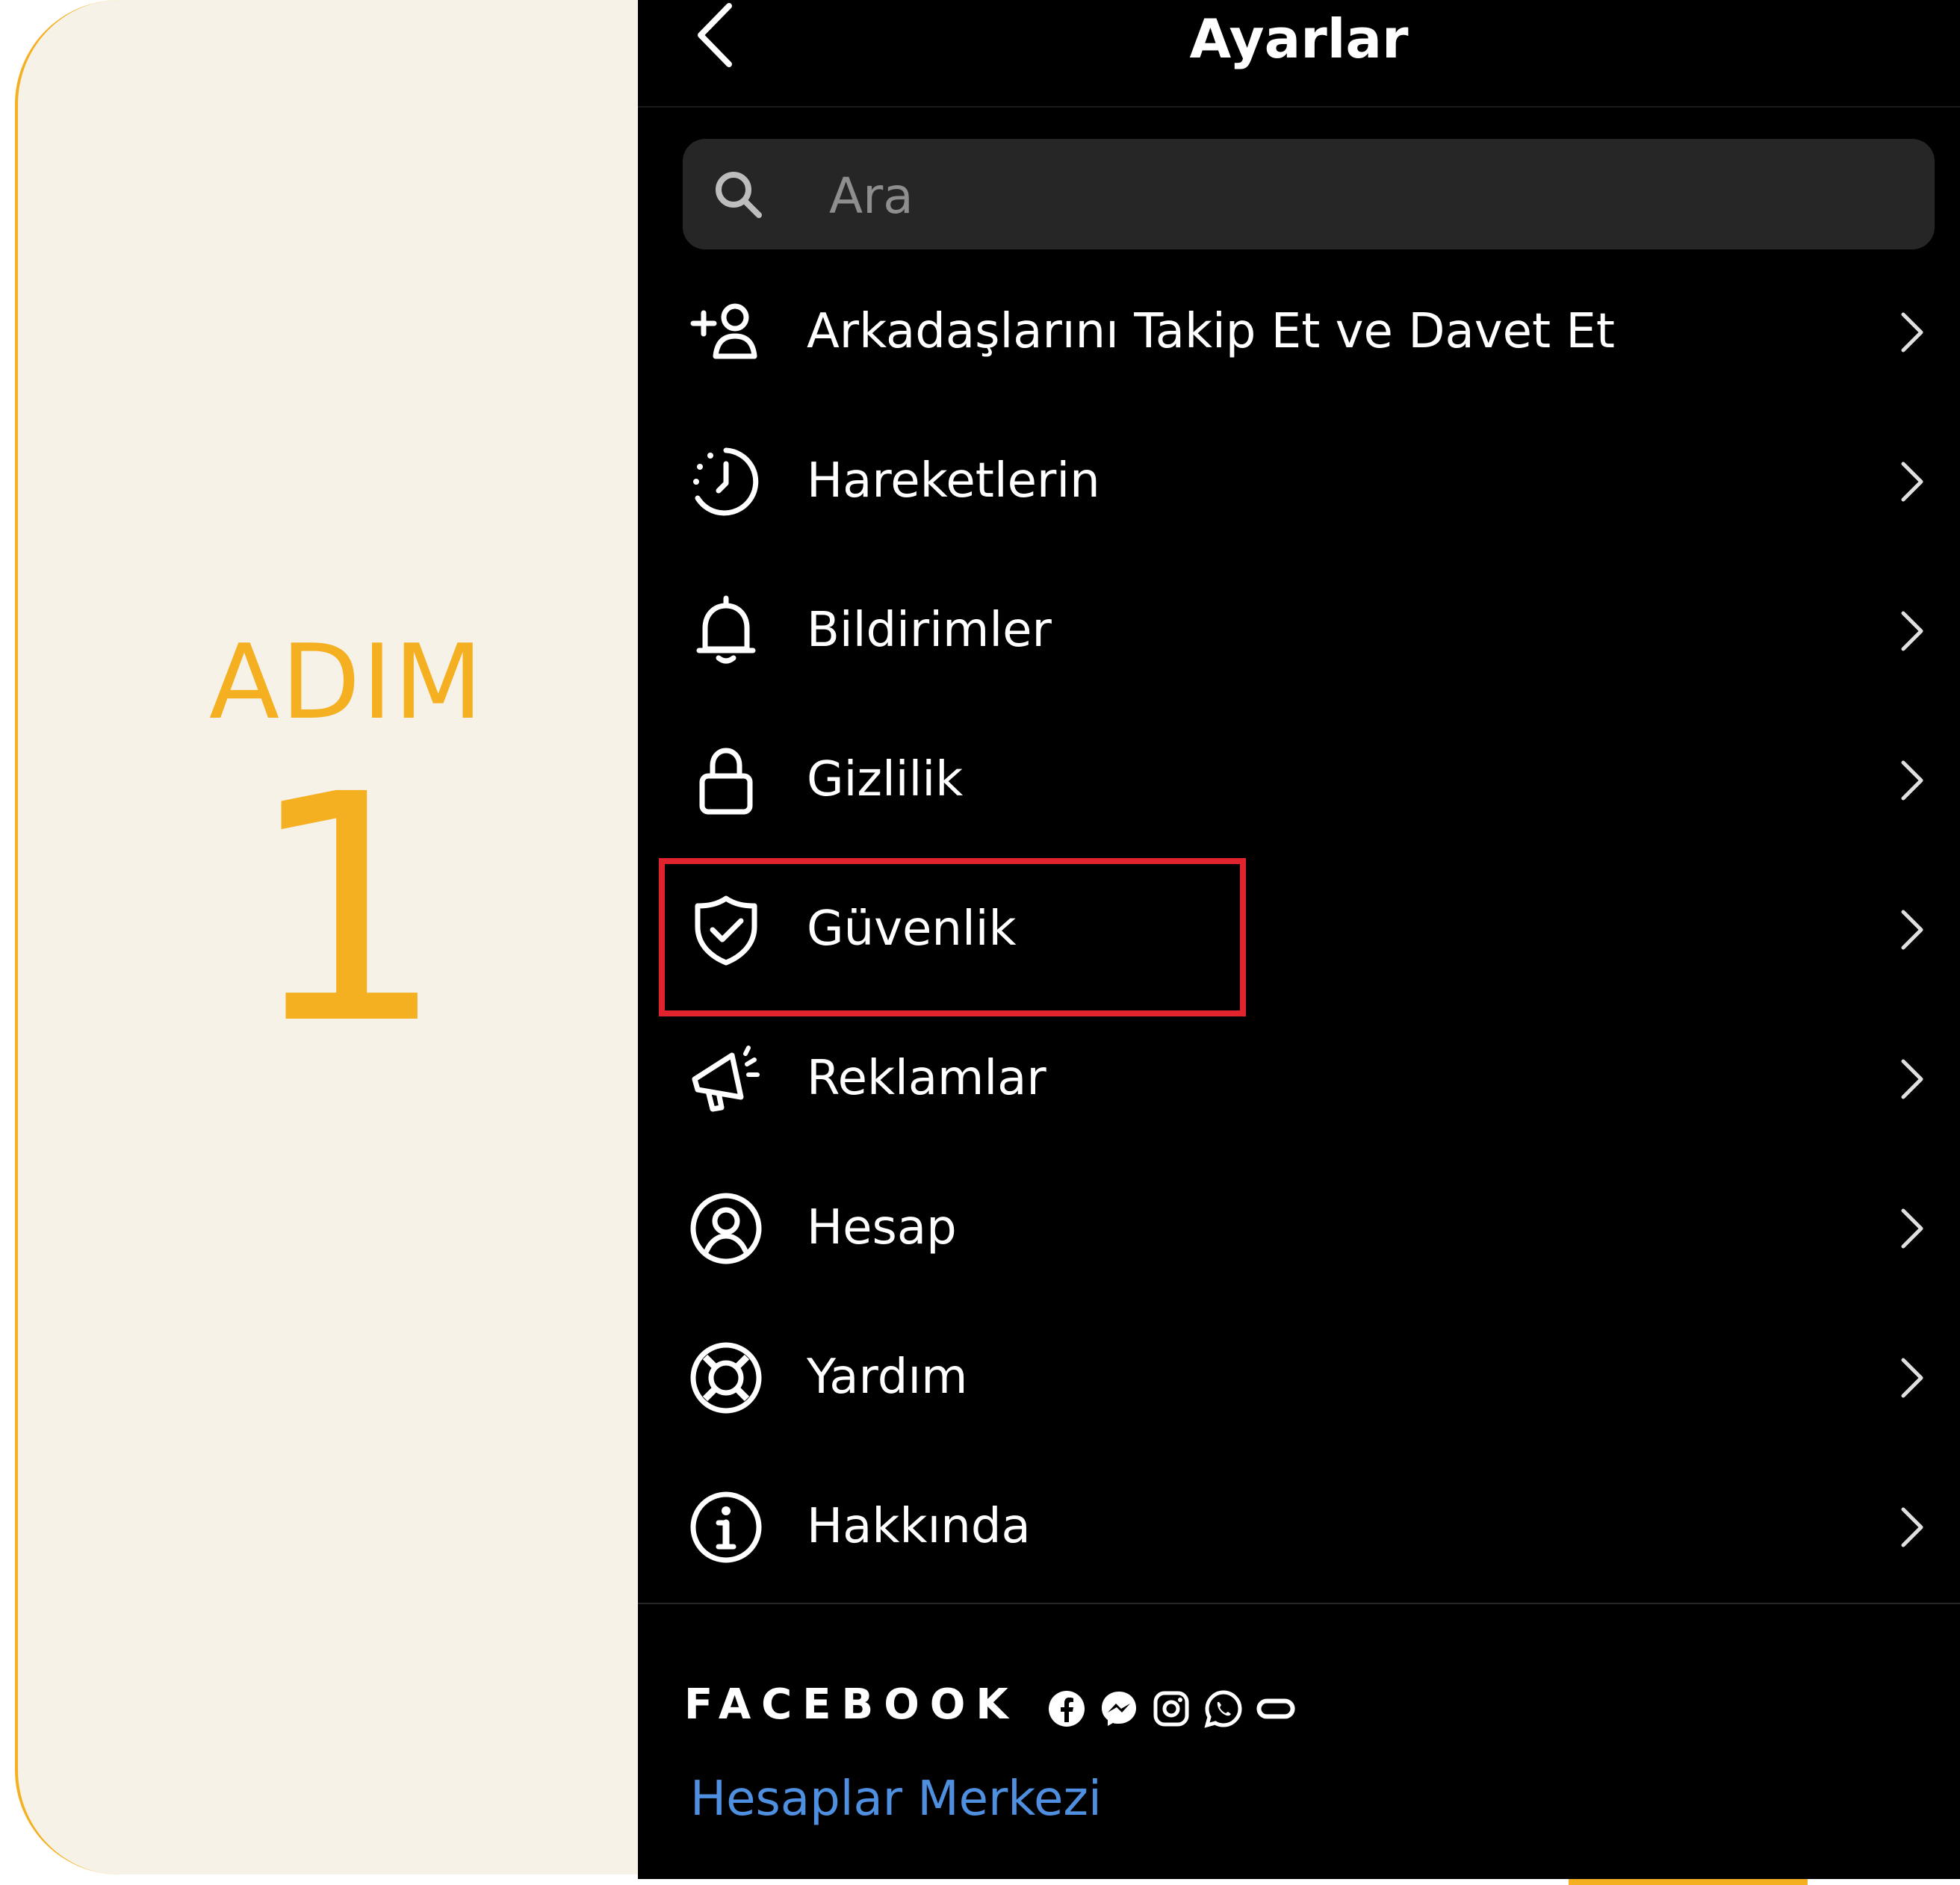 The width and height of the screenshot is (1960, 1885). Describe the element at coordinates (726, 1378) in the screenshot. I see `lifebuoy-icon` at that location.